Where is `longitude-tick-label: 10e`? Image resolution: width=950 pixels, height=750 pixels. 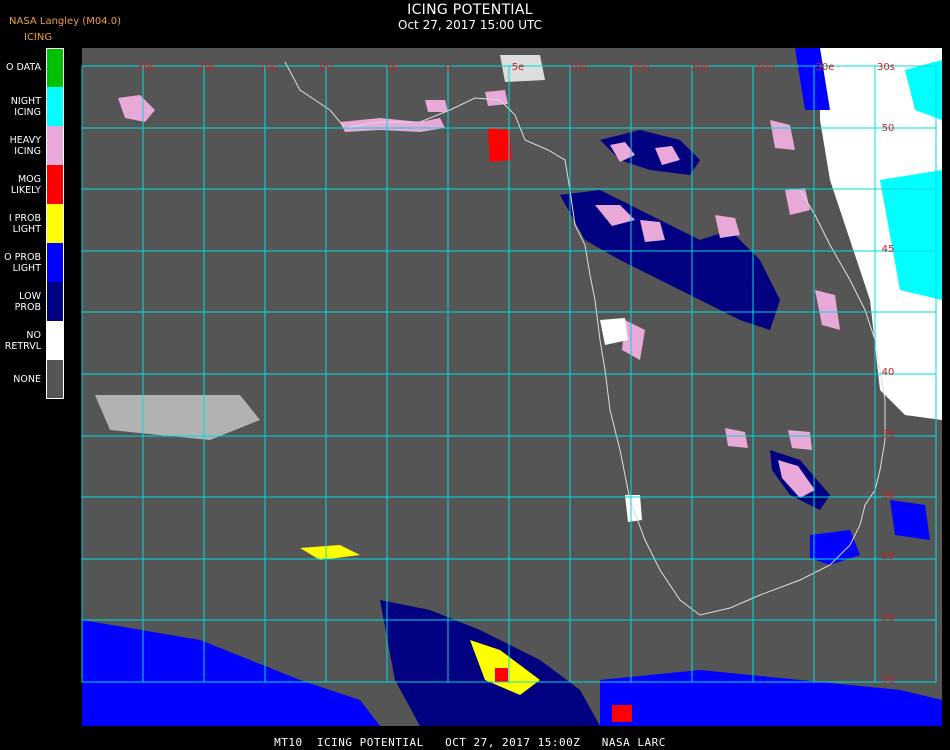 longitude-tick-label: 10e is located at coordinates (578, 67).